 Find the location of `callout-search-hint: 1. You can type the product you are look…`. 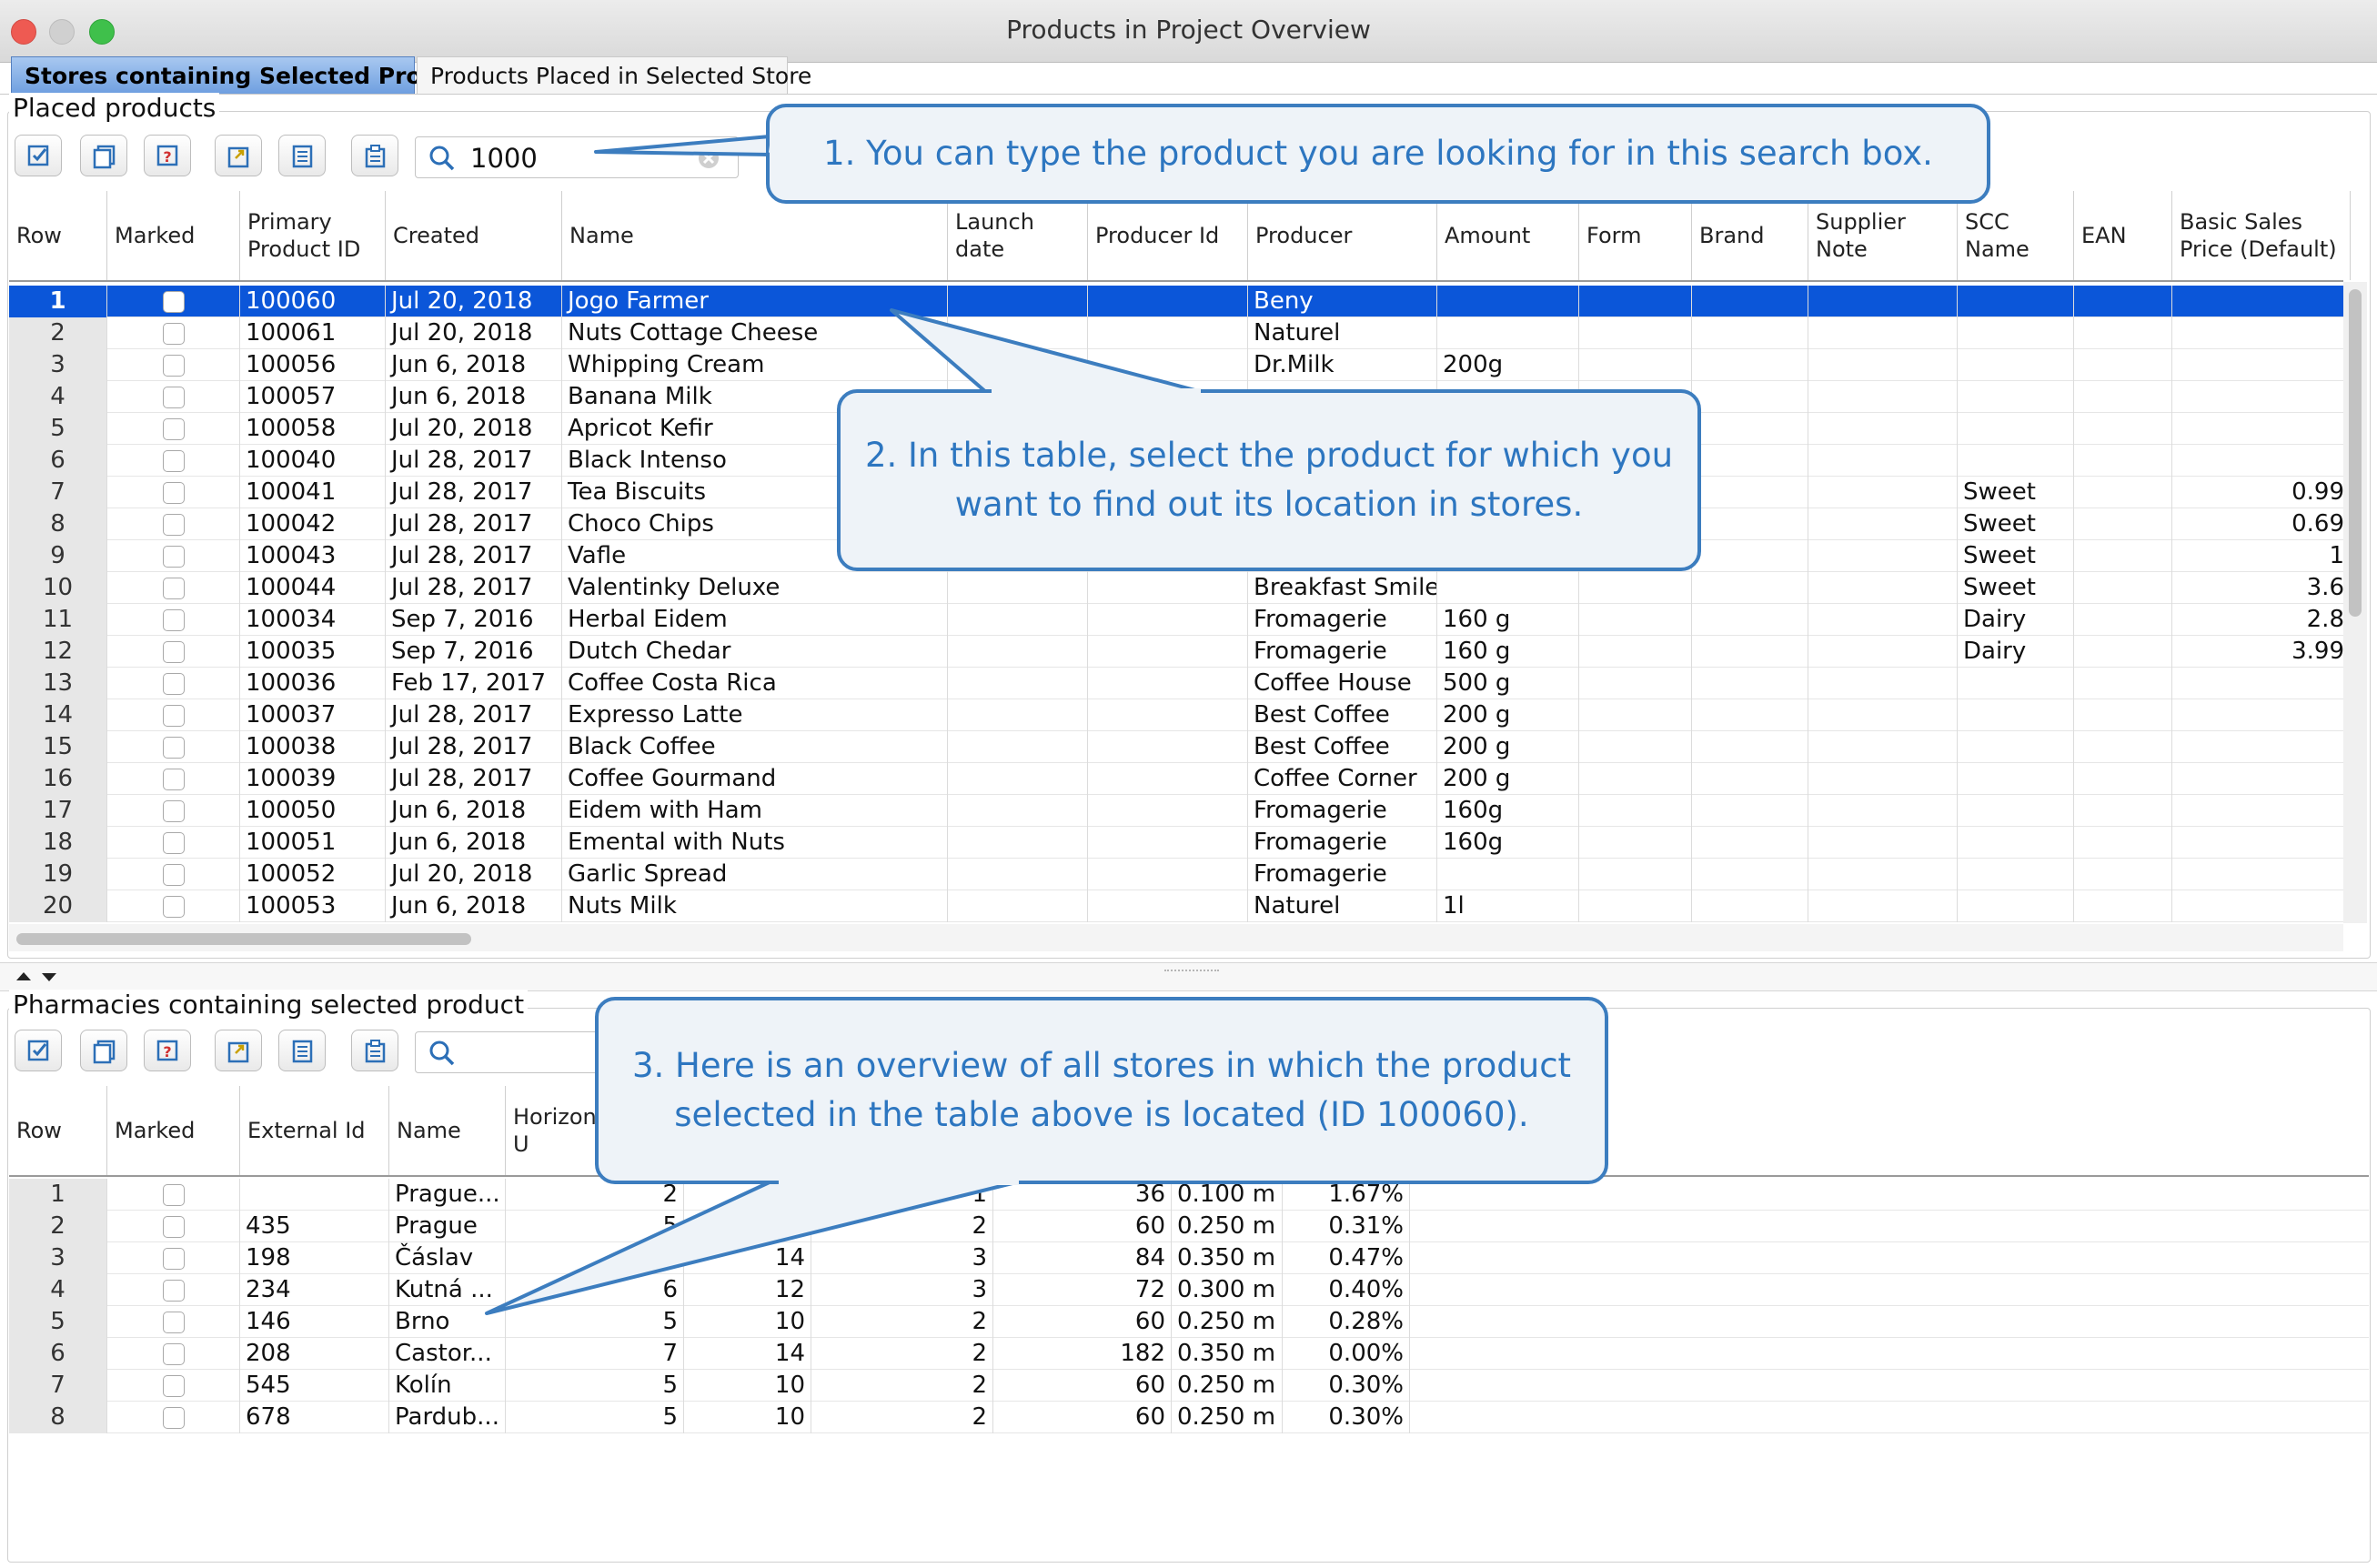

callout-search-hint: 1. You can type the product you are look… is located at coordinates (1378, 154).